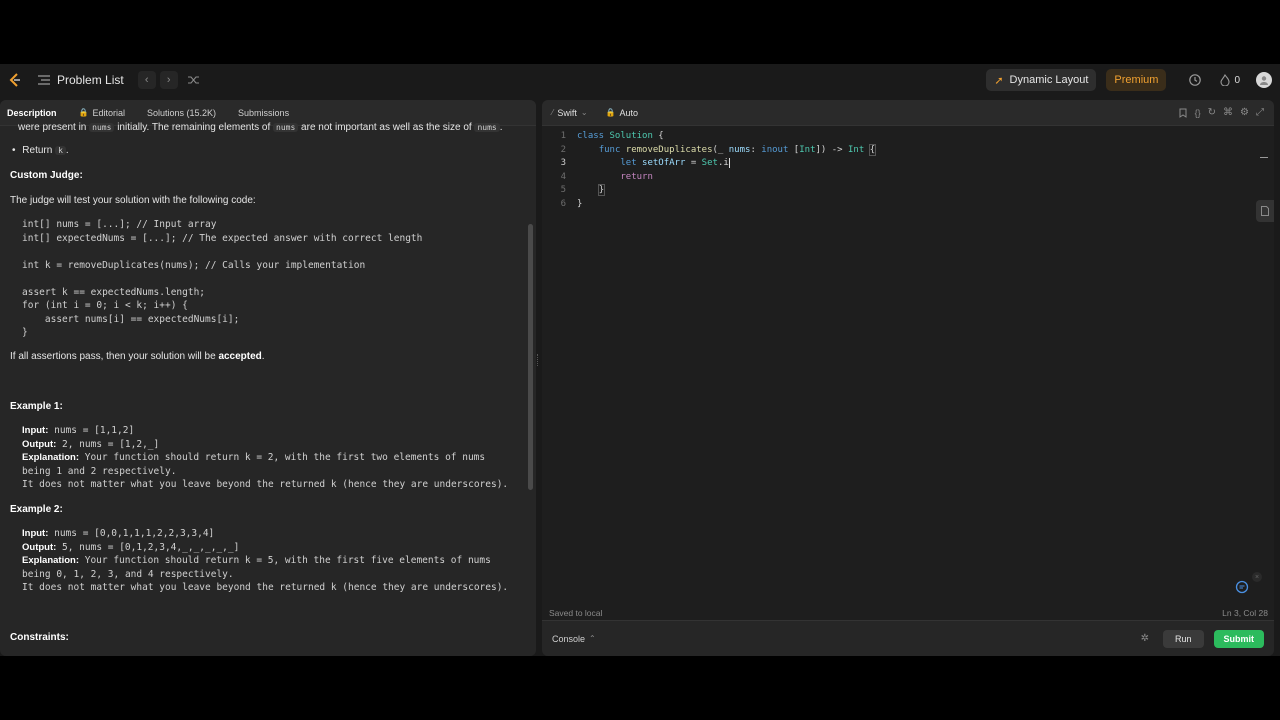 This screenshot has height=720, width=1280. I want to click on tab-solutions-label: Solutions (15.2K), so click(182, 112).